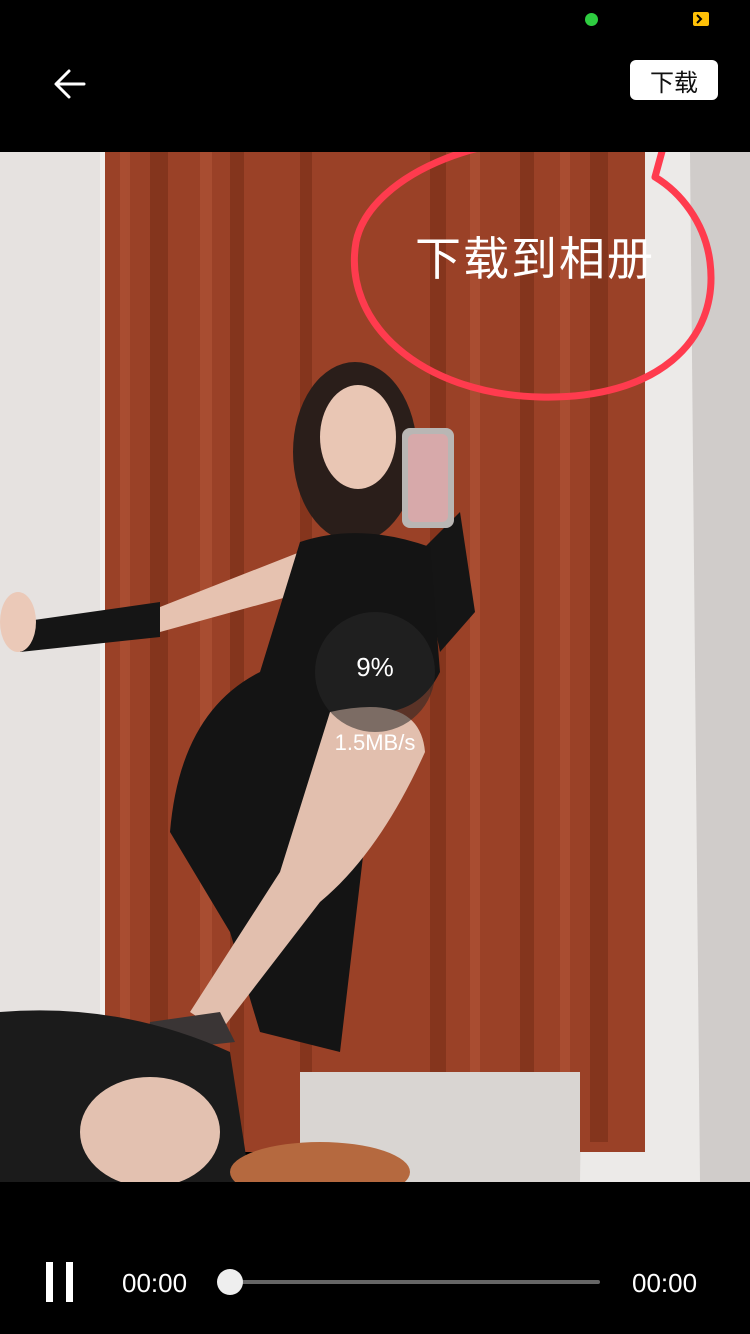  Describe the element at coordinates (61, 1282) in the screenshot. I see `pause-button` at that location.